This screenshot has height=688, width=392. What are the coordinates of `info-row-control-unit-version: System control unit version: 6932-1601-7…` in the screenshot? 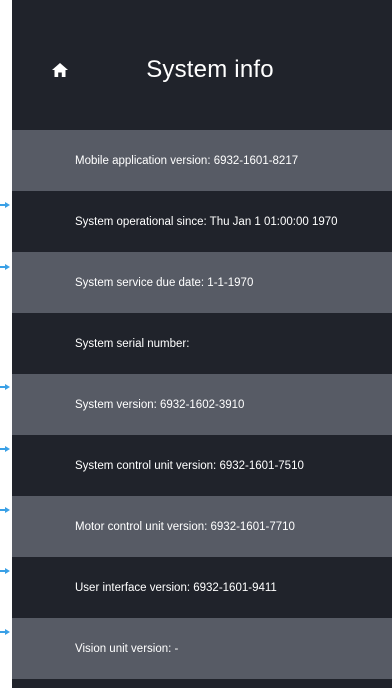 It's located at (202, 465).